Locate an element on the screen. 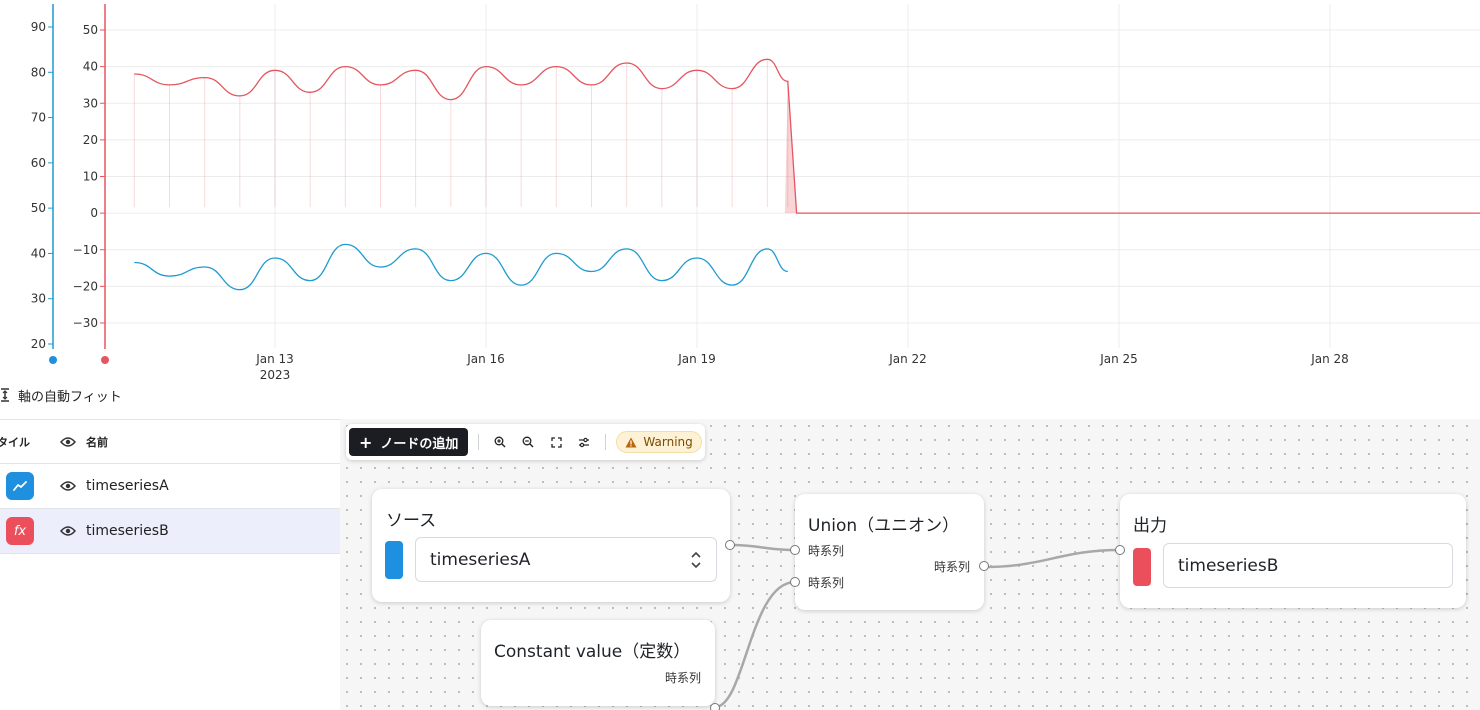  output-input-port is located at coordinates (1120, 550).